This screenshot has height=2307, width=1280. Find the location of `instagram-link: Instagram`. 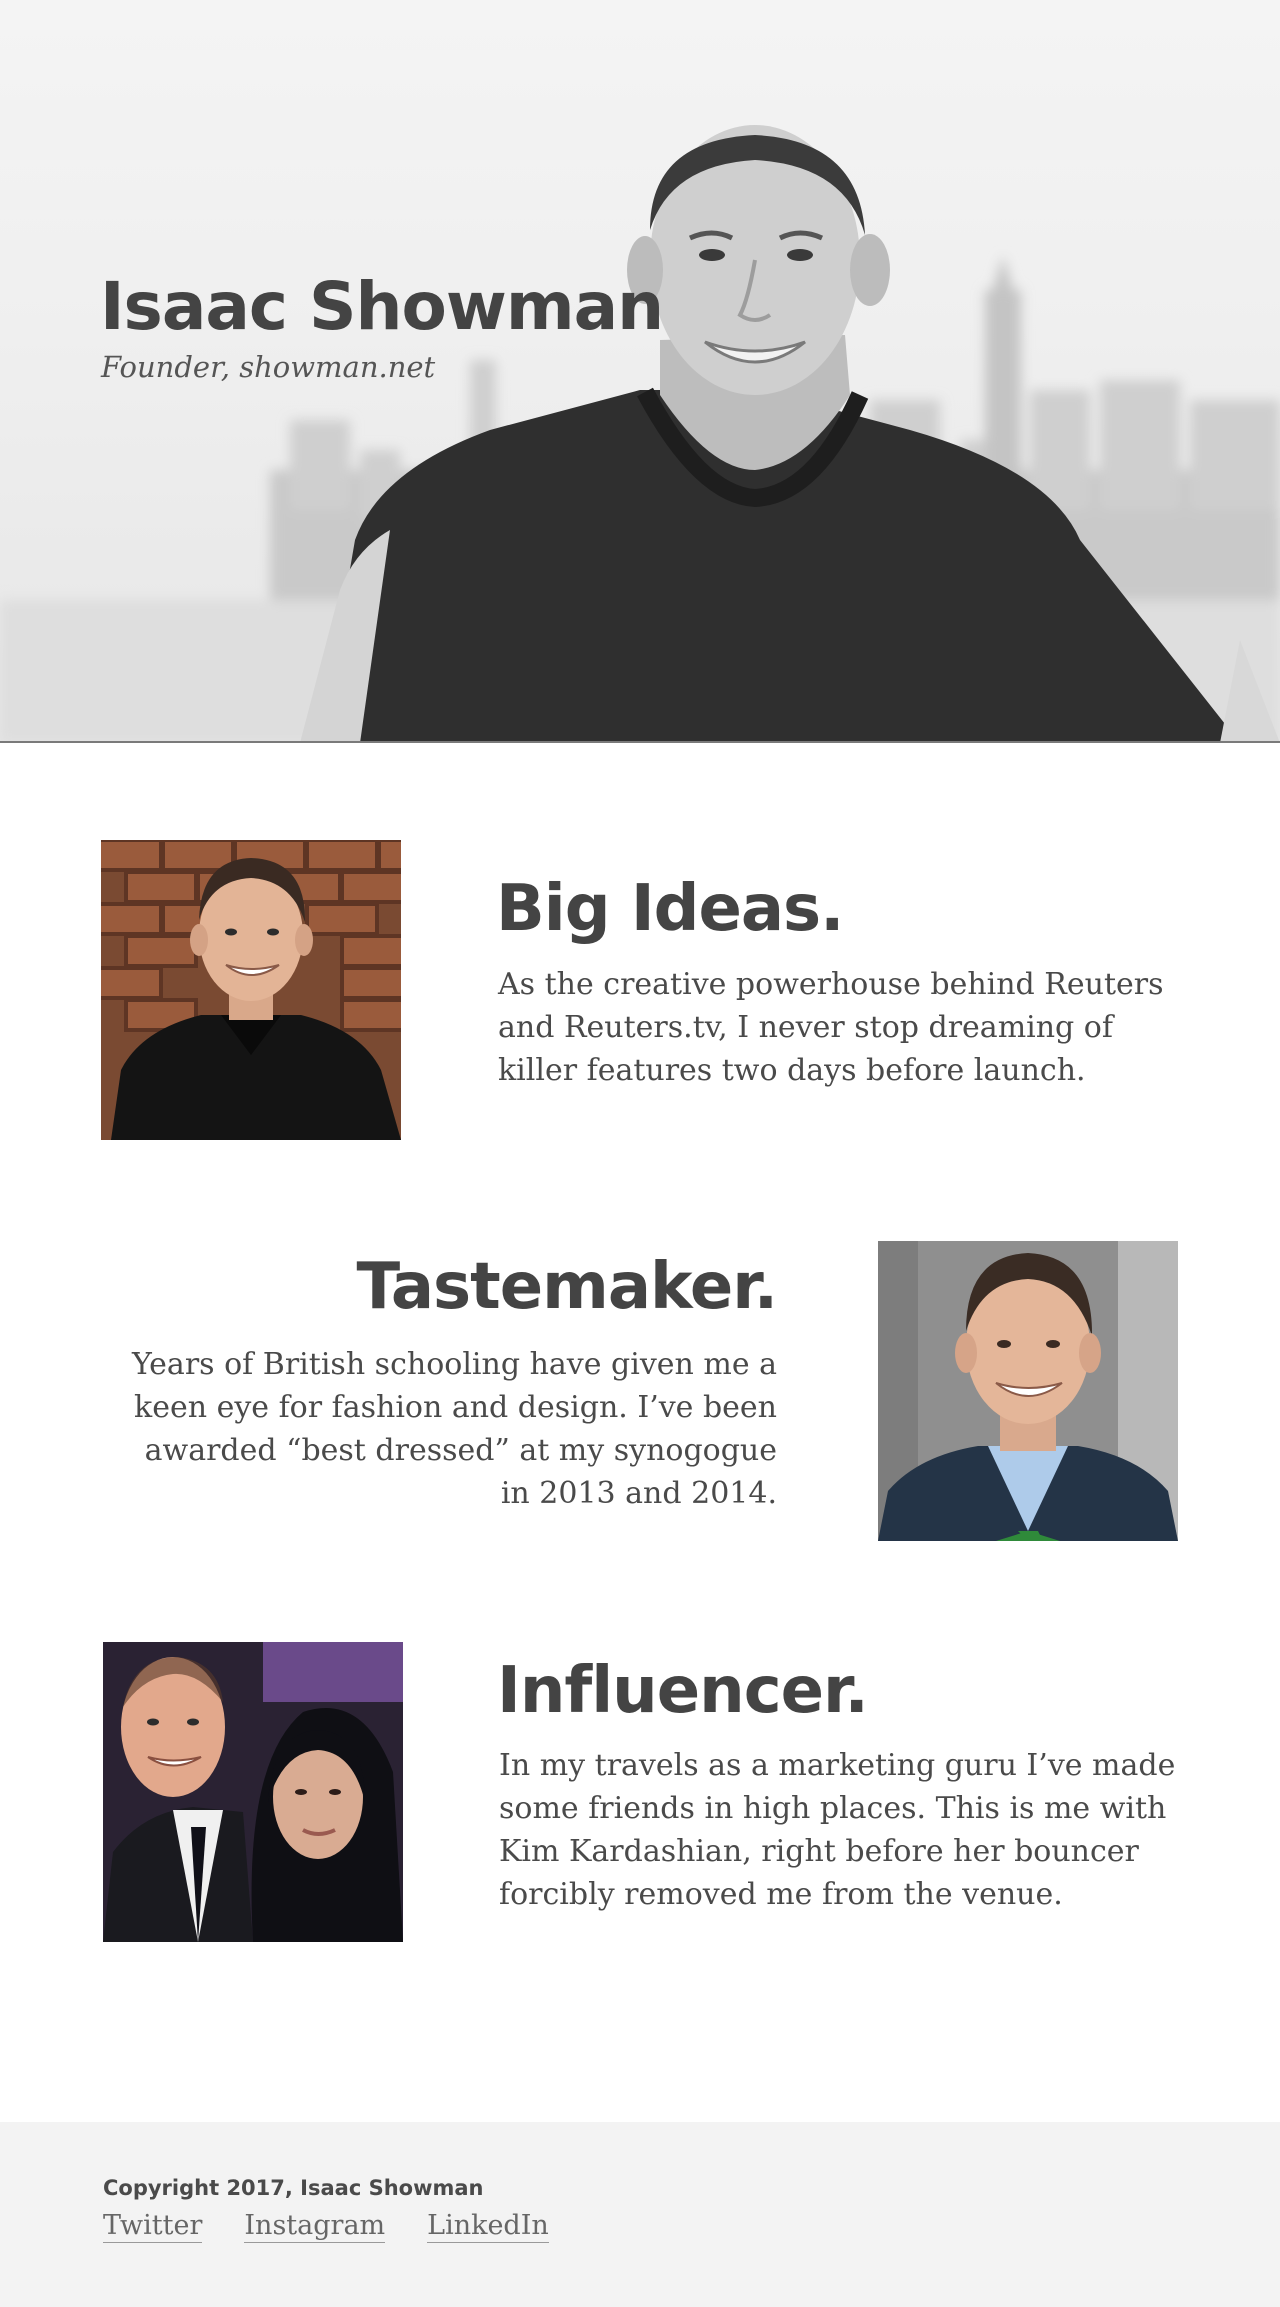

instagram-link: Instagram is located at coordinates (315, 2226).